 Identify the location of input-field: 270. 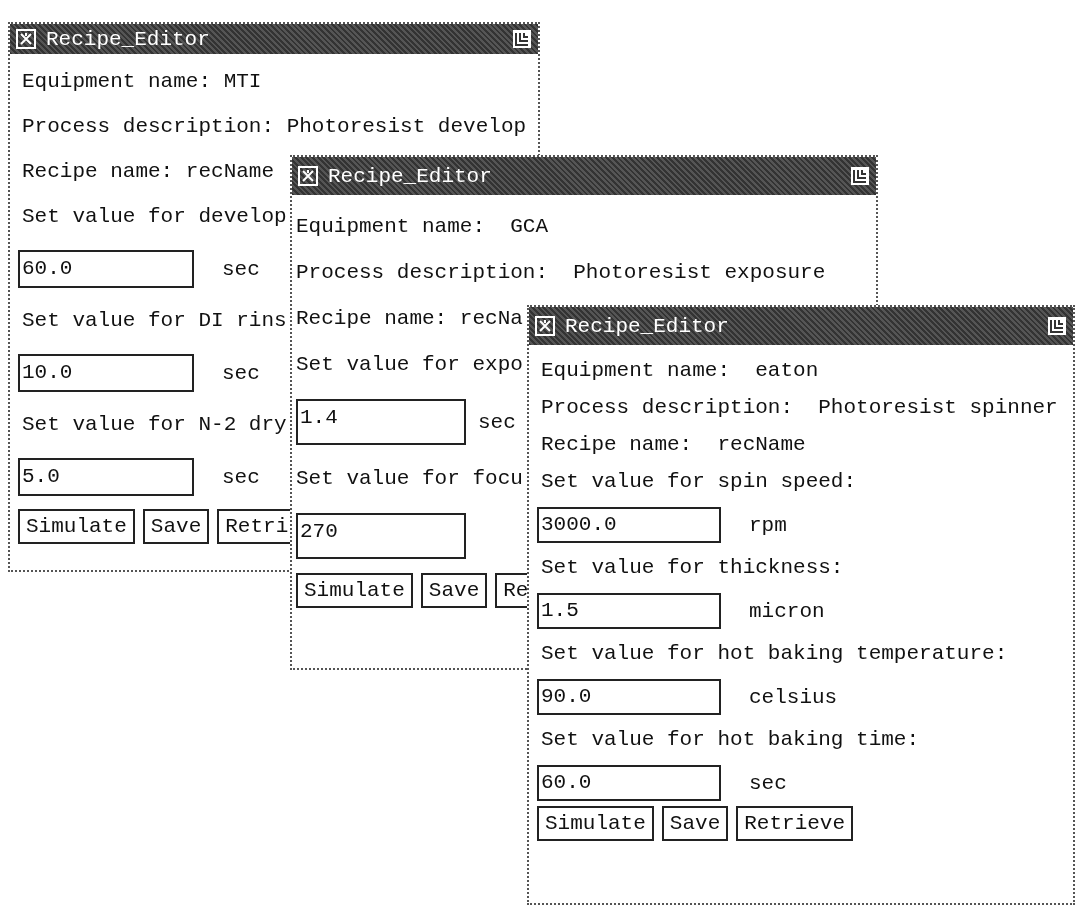
(381, 536).